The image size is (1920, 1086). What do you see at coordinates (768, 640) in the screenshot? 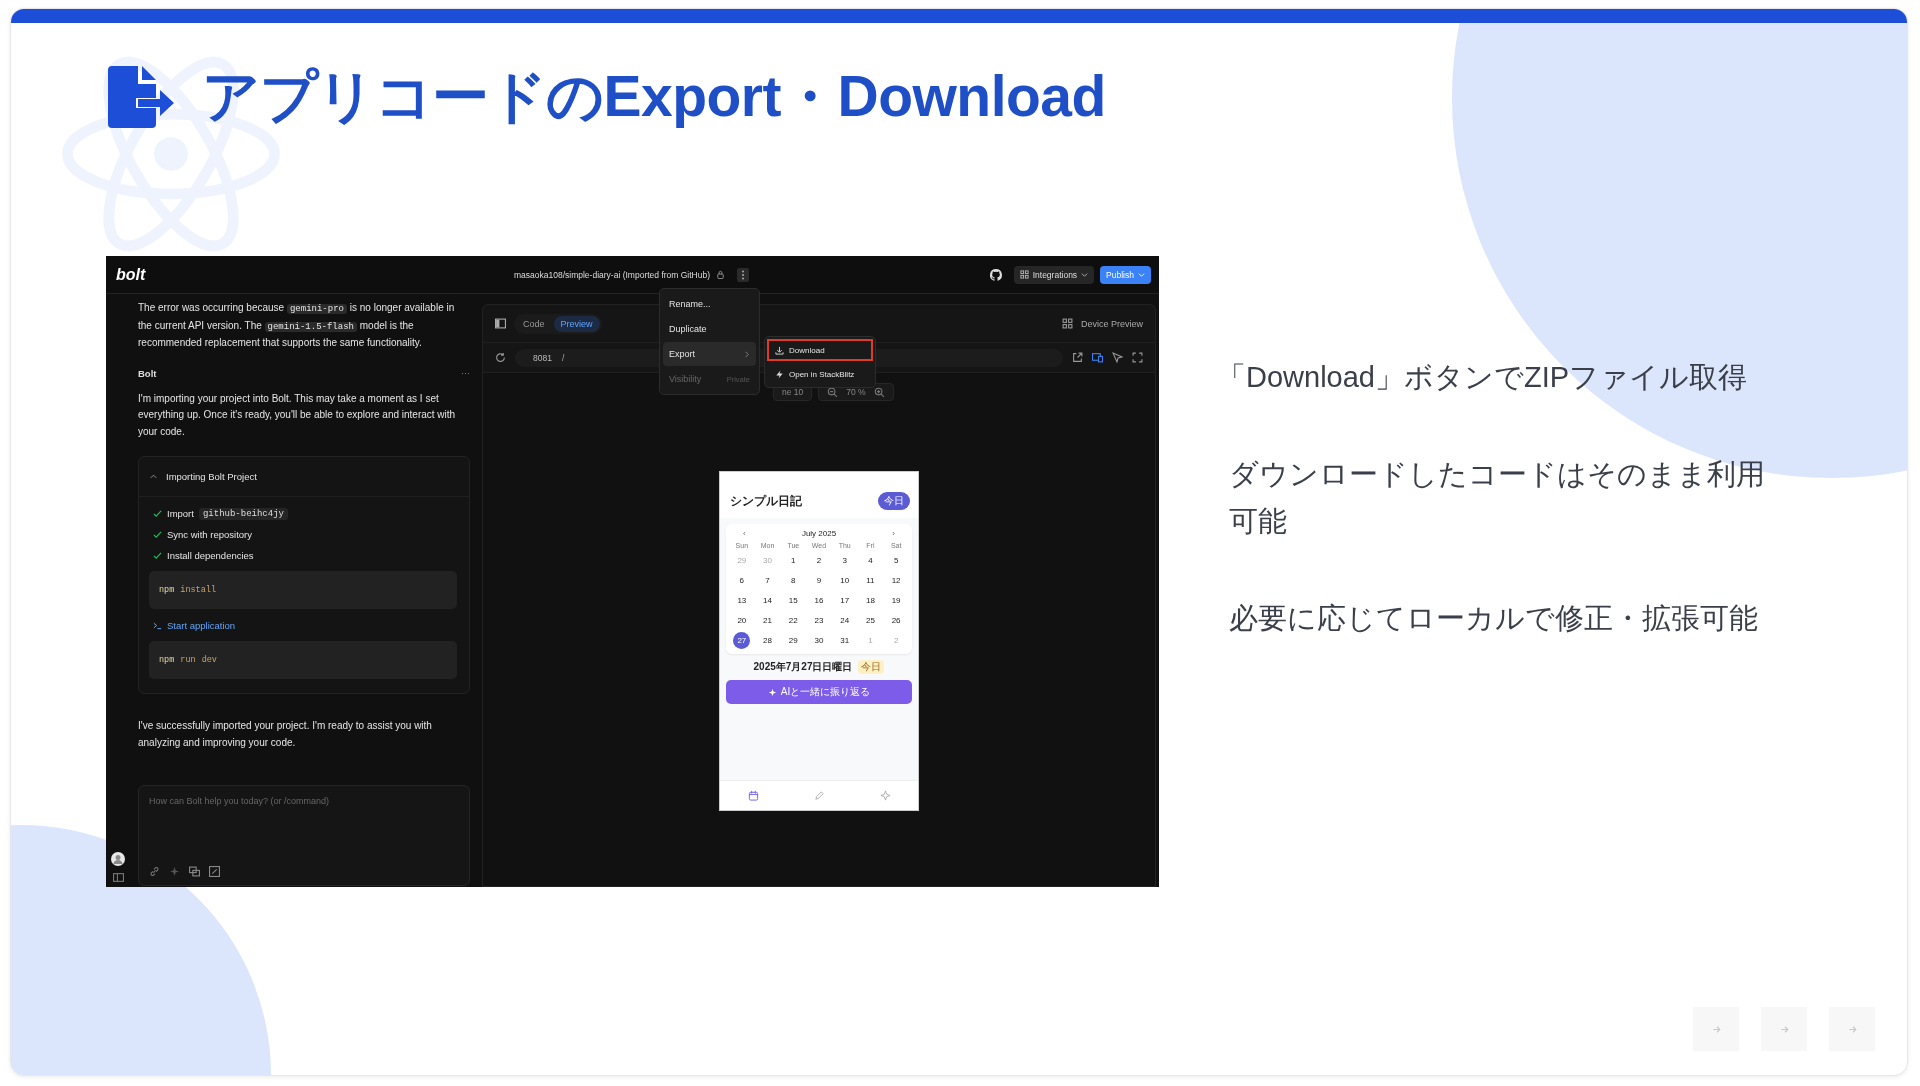
I see `calendar-day: 28` at bounding box center [768, 640].